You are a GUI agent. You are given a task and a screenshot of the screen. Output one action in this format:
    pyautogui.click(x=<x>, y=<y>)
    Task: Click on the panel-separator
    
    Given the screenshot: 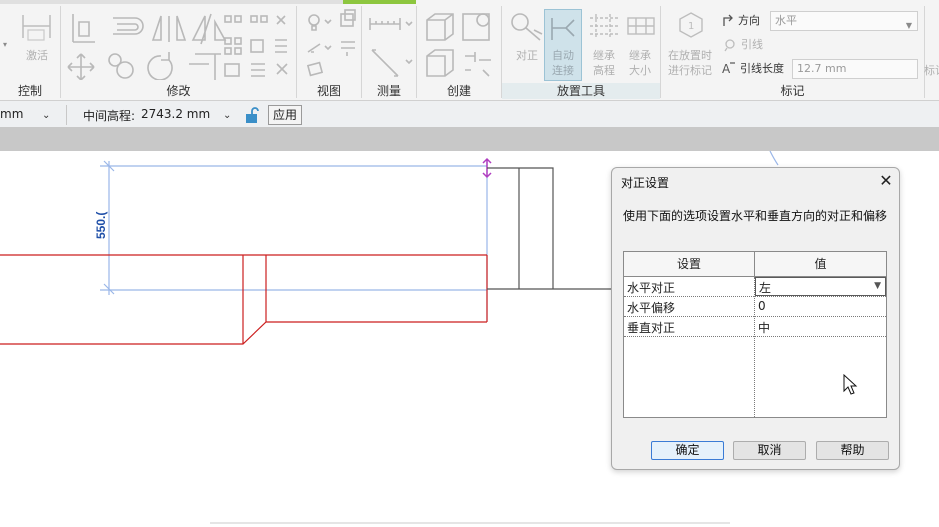 What is the action you would take?
    pyautogui.click(x=924, y=52)
    